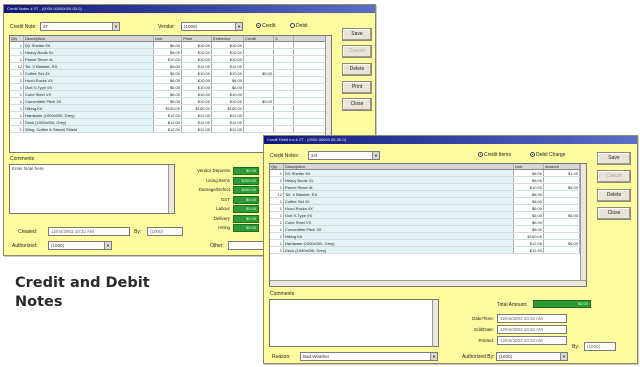 Image resolution: width=640 pixels, height=367 pixels. Describe the element at coordinates (284, 38) in the screenshot. I see `col-s: S` at that location.